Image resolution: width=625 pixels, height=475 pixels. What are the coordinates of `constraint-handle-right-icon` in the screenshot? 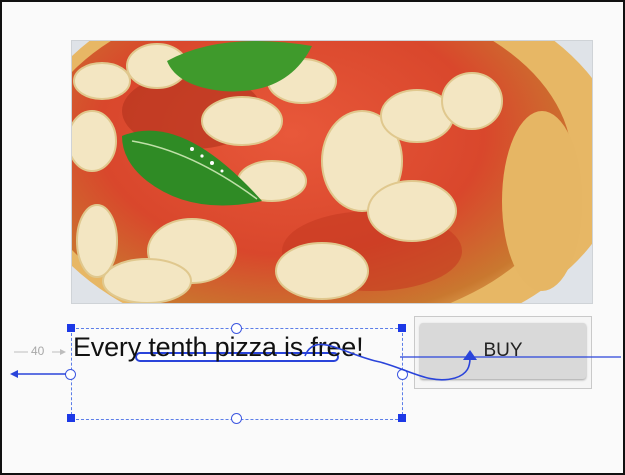 It's located at (402, 374).